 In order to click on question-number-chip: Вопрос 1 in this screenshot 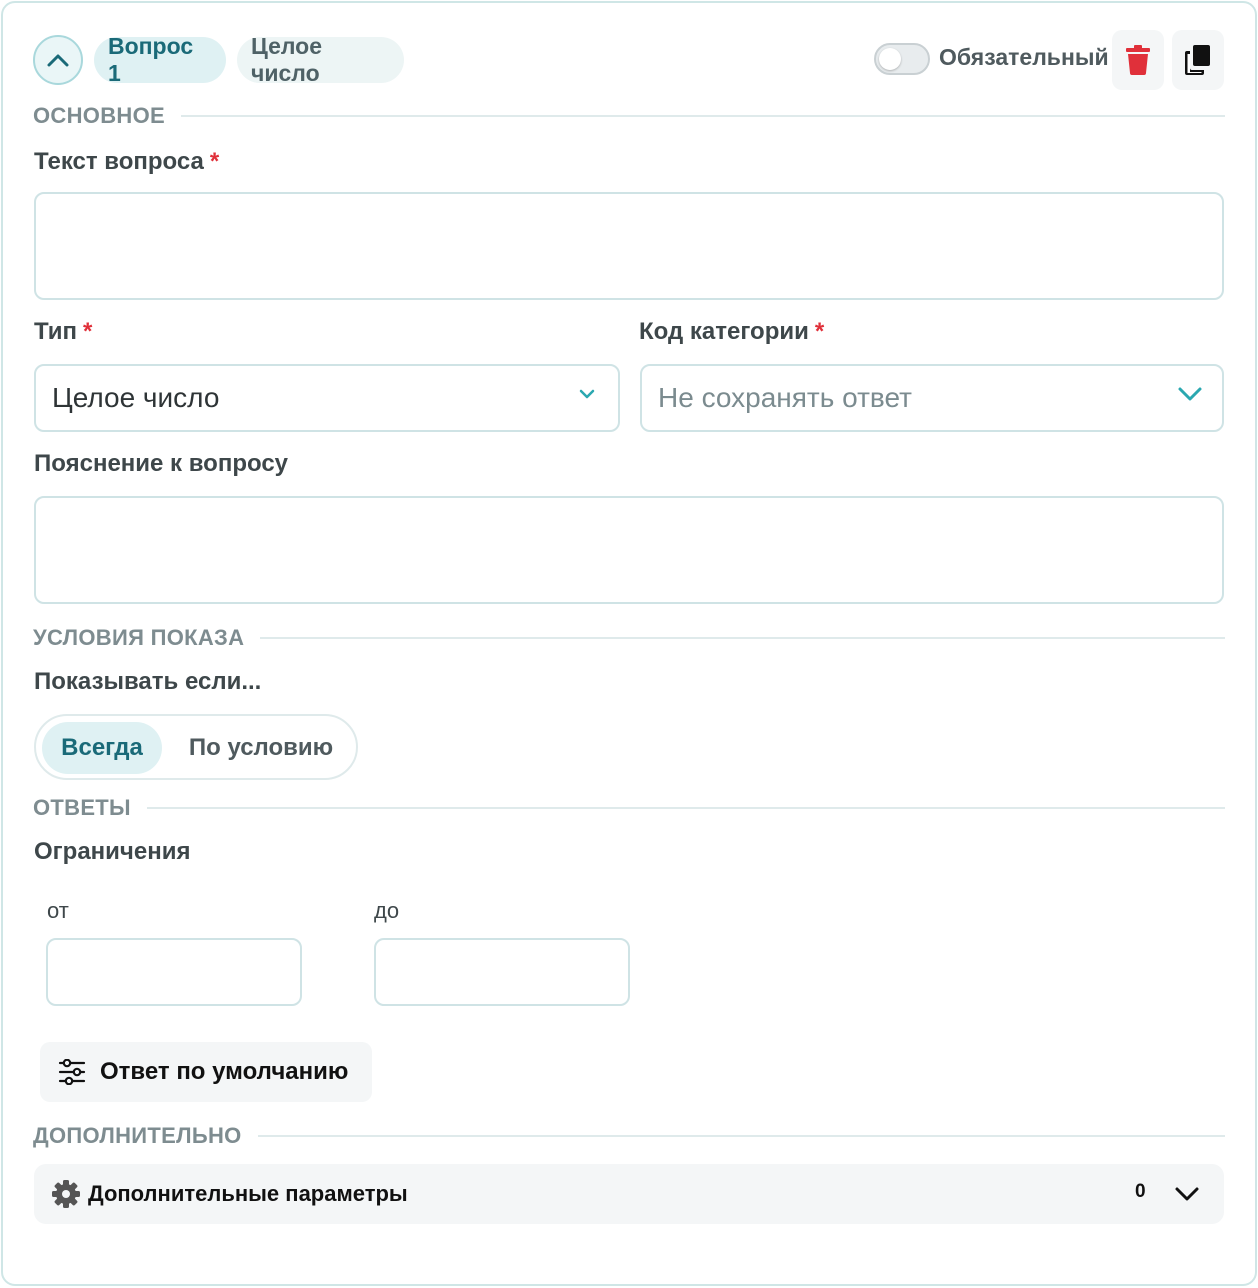, I will do `click(160, 59)`.